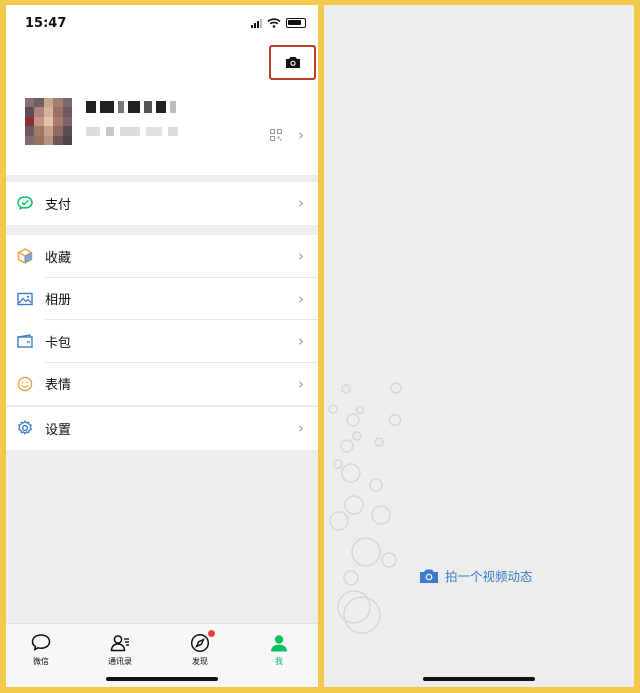 This screenshot has height=693, width=640. I want to click on cube-icon, so click(25, 256).